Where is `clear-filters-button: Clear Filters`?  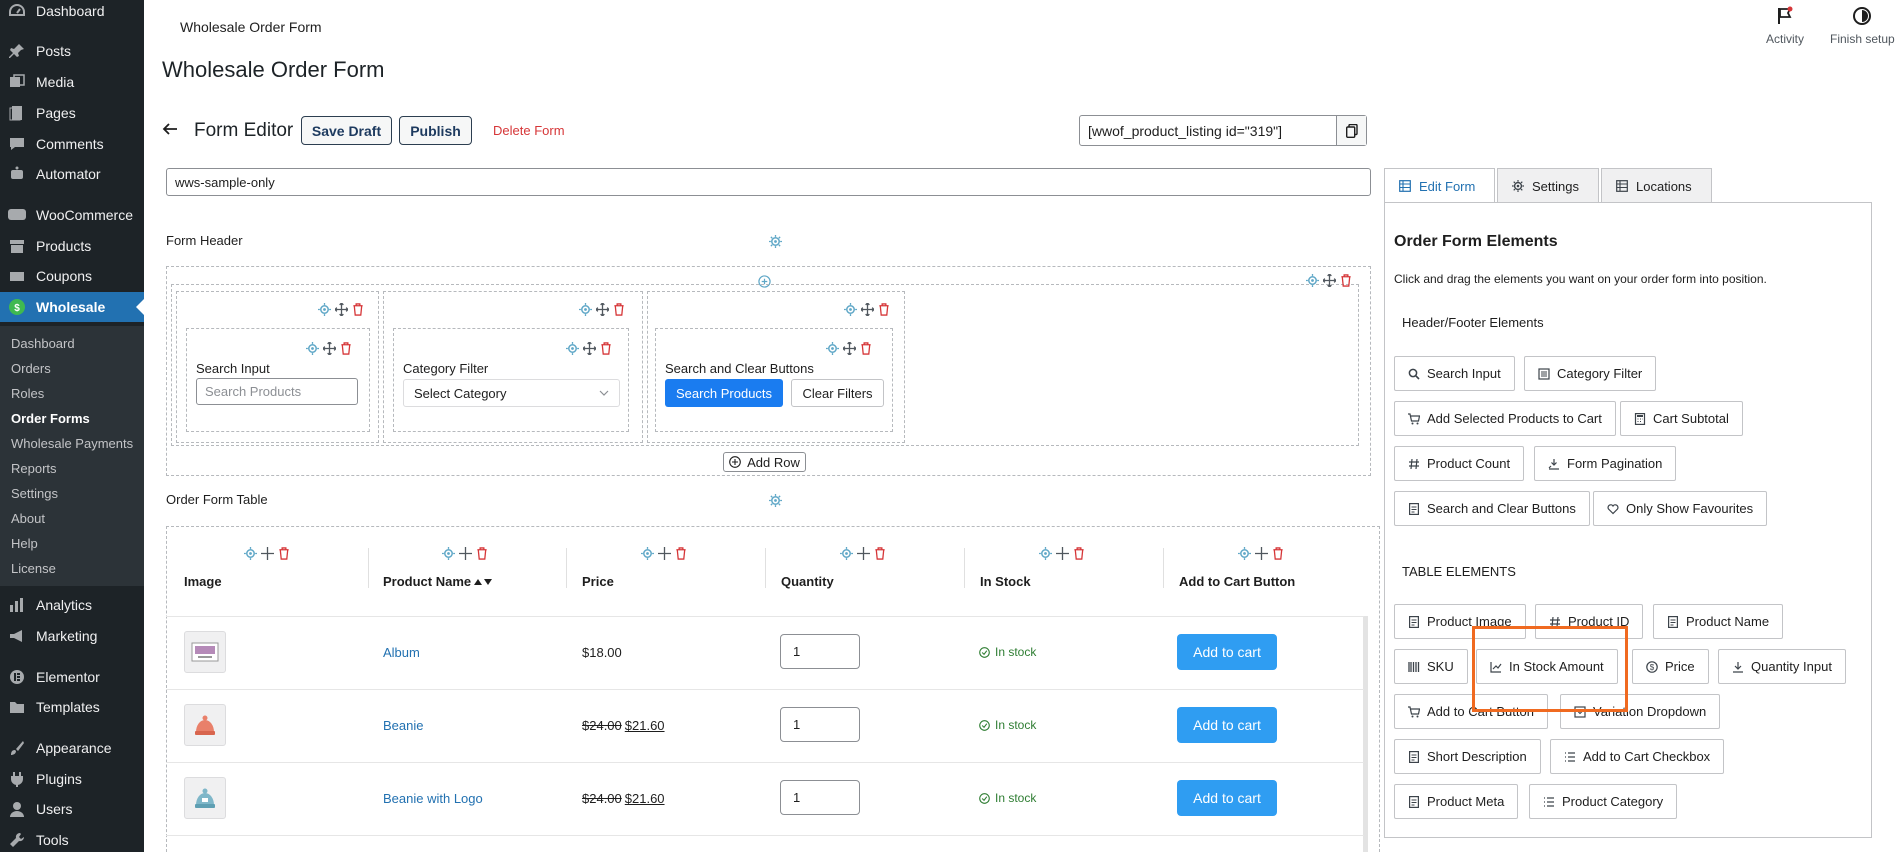 clear-filters-button: Clear Filters is located at coordinates (837, 393).